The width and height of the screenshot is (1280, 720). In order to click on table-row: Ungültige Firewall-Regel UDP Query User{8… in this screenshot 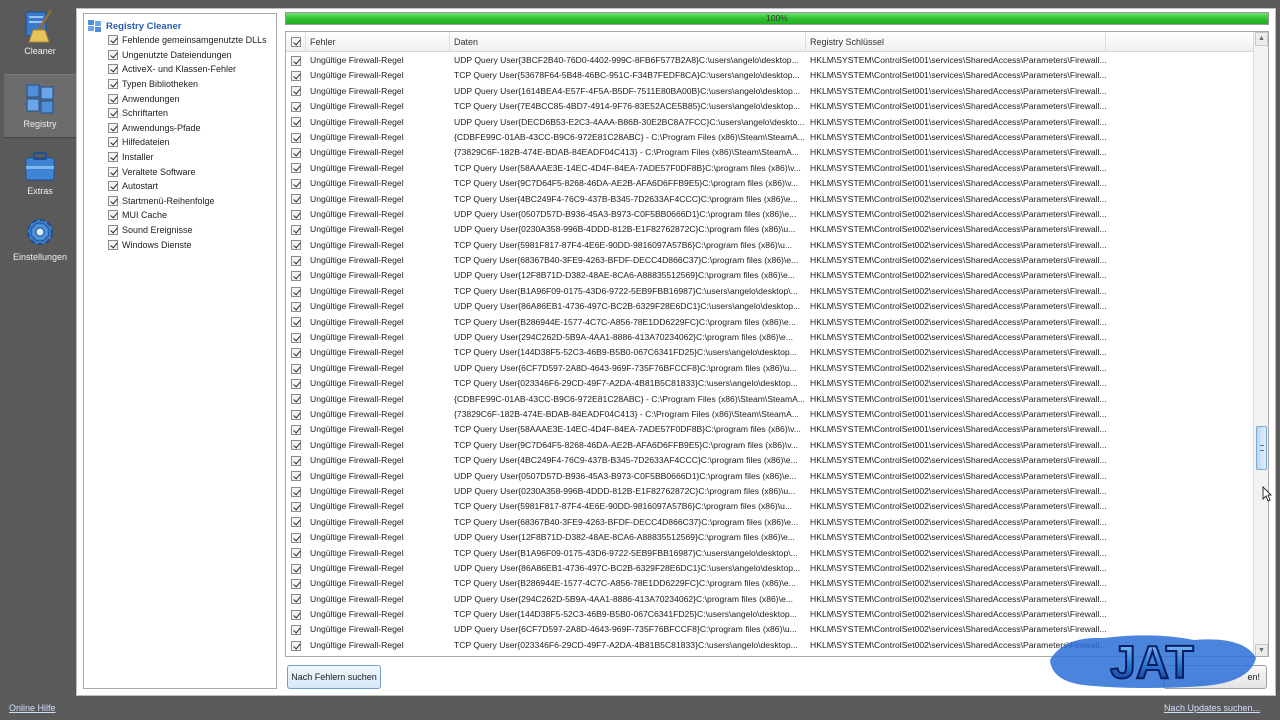, I will do `click(770, 568)`.